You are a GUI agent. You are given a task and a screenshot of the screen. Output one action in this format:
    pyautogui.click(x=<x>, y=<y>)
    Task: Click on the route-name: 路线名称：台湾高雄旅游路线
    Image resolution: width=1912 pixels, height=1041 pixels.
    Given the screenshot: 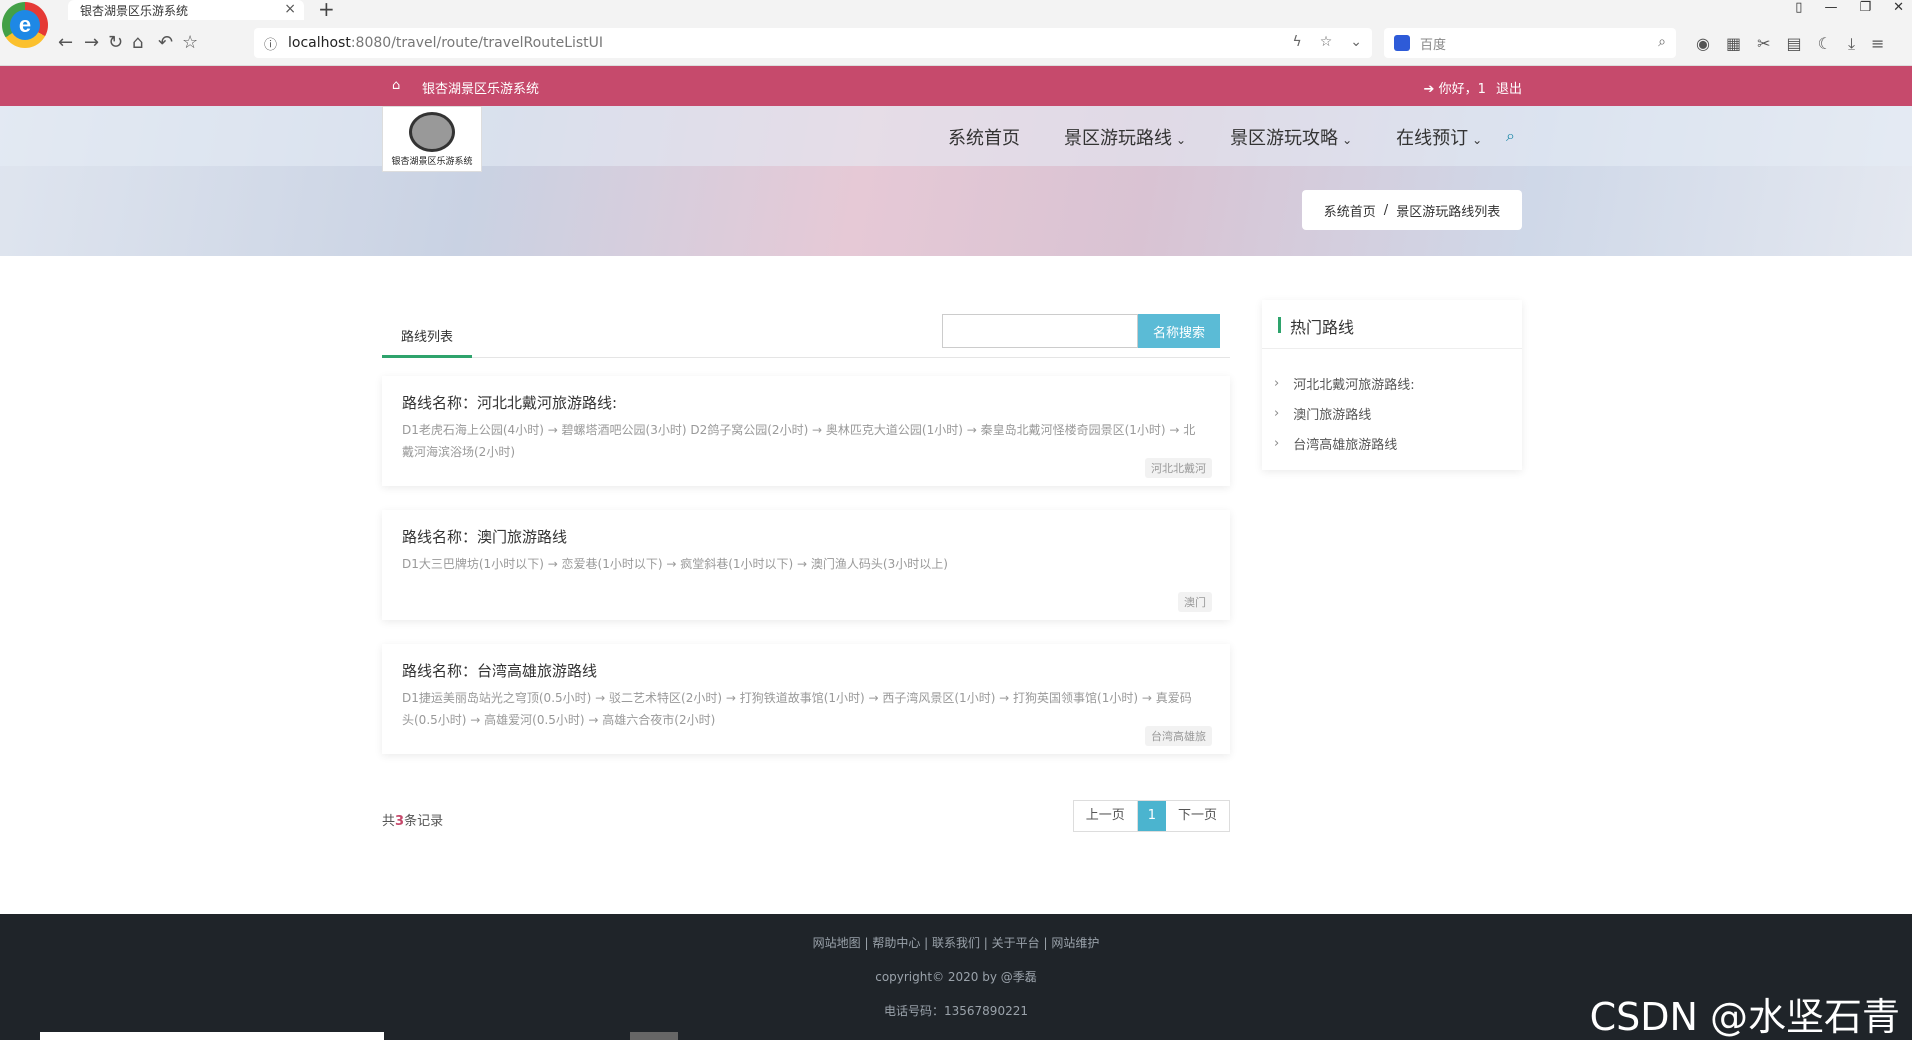 What is the action you would take?
    pyautogui.click(x=806, y=670)
    